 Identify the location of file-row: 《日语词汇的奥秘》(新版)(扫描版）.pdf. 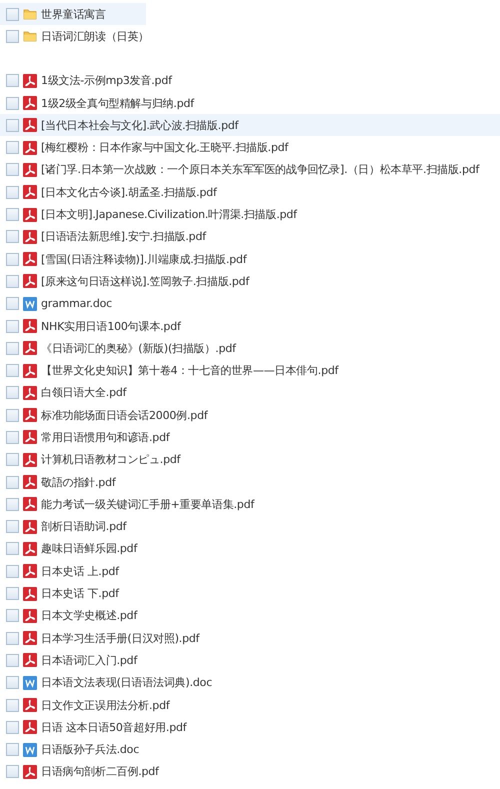
(250, 348).